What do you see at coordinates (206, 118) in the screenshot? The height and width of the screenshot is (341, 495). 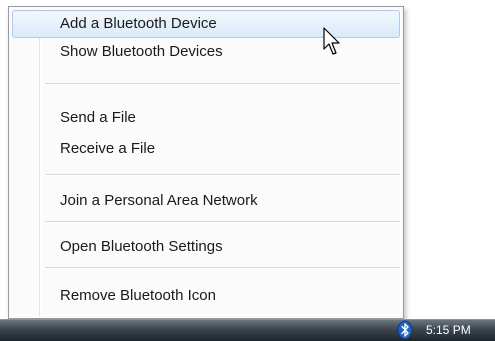 I see `menu-item-send-file: Send a File` at bounding box center [206, 118].